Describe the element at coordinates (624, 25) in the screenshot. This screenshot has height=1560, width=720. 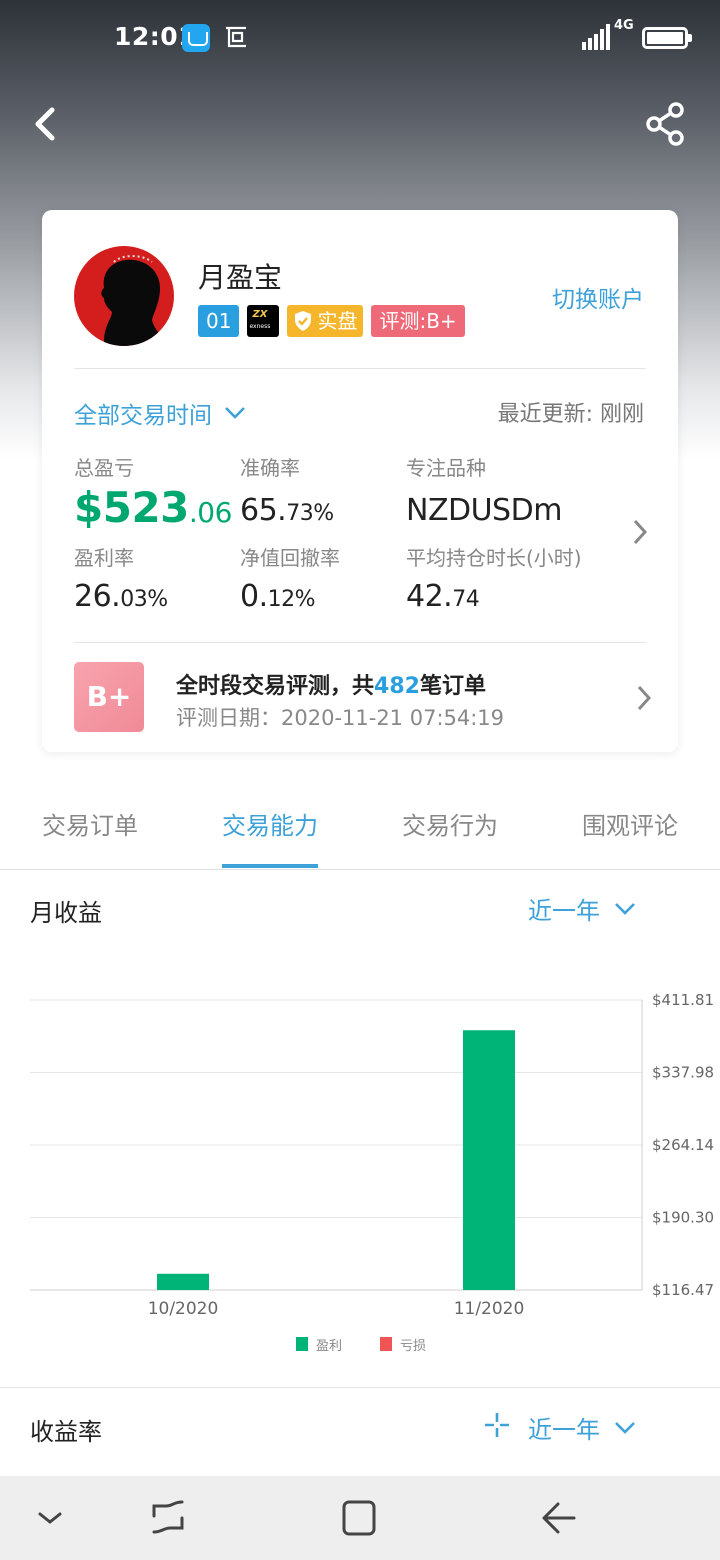
I see `network-type: 4G` at that location.